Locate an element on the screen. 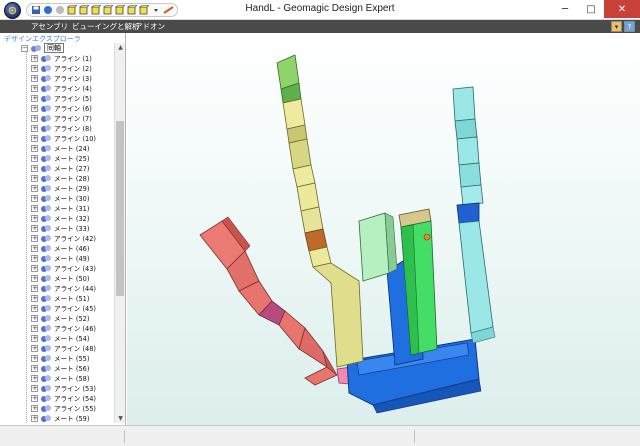 The height and width of the screenshot is (446, 640). tree-item: + メート (52) is located at coordinates (60, 318).